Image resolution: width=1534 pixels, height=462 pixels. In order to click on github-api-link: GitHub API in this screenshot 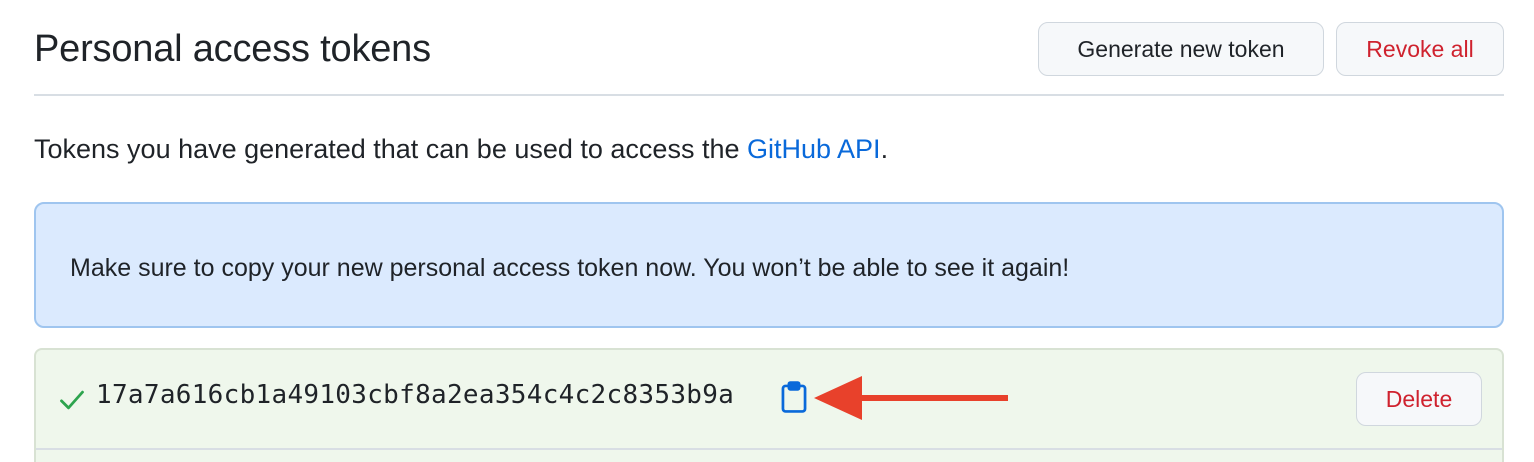, I will do `click(814, 149)`.